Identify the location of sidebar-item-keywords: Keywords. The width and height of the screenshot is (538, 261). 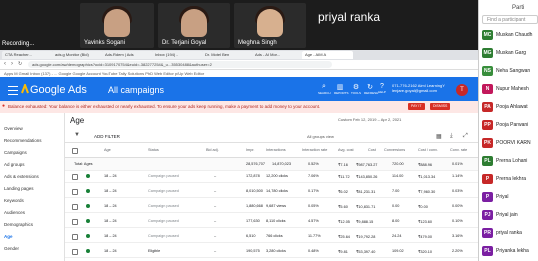
(14, 200).